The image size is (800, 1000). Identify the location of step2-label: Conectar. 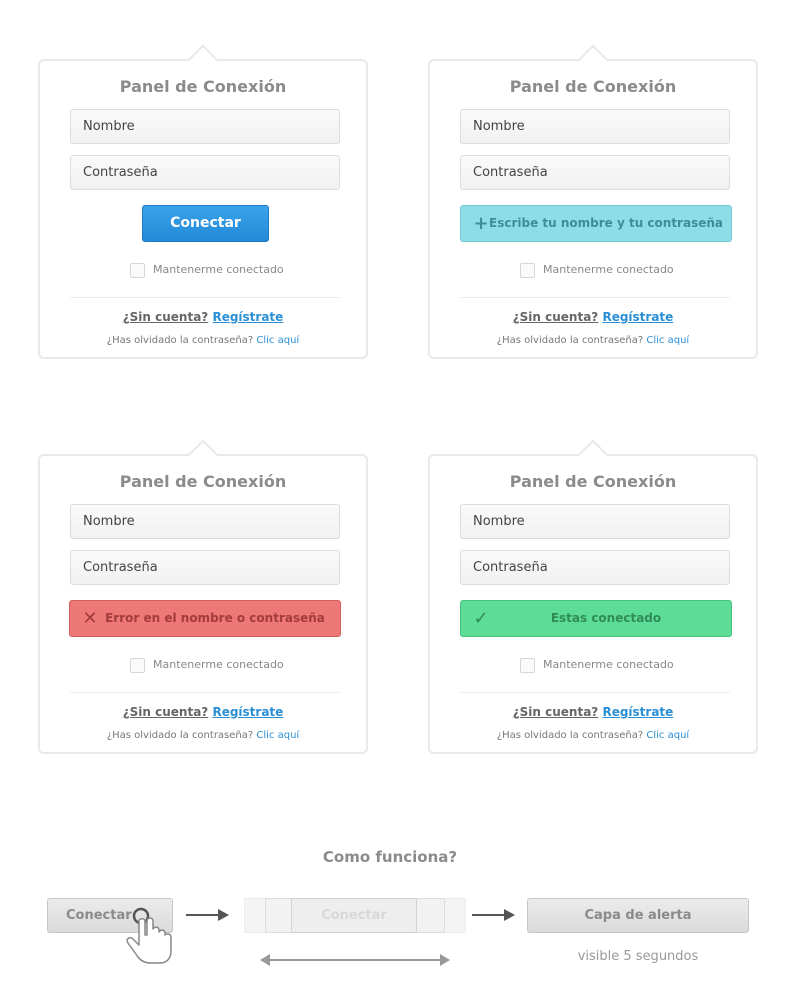
(354, 915).